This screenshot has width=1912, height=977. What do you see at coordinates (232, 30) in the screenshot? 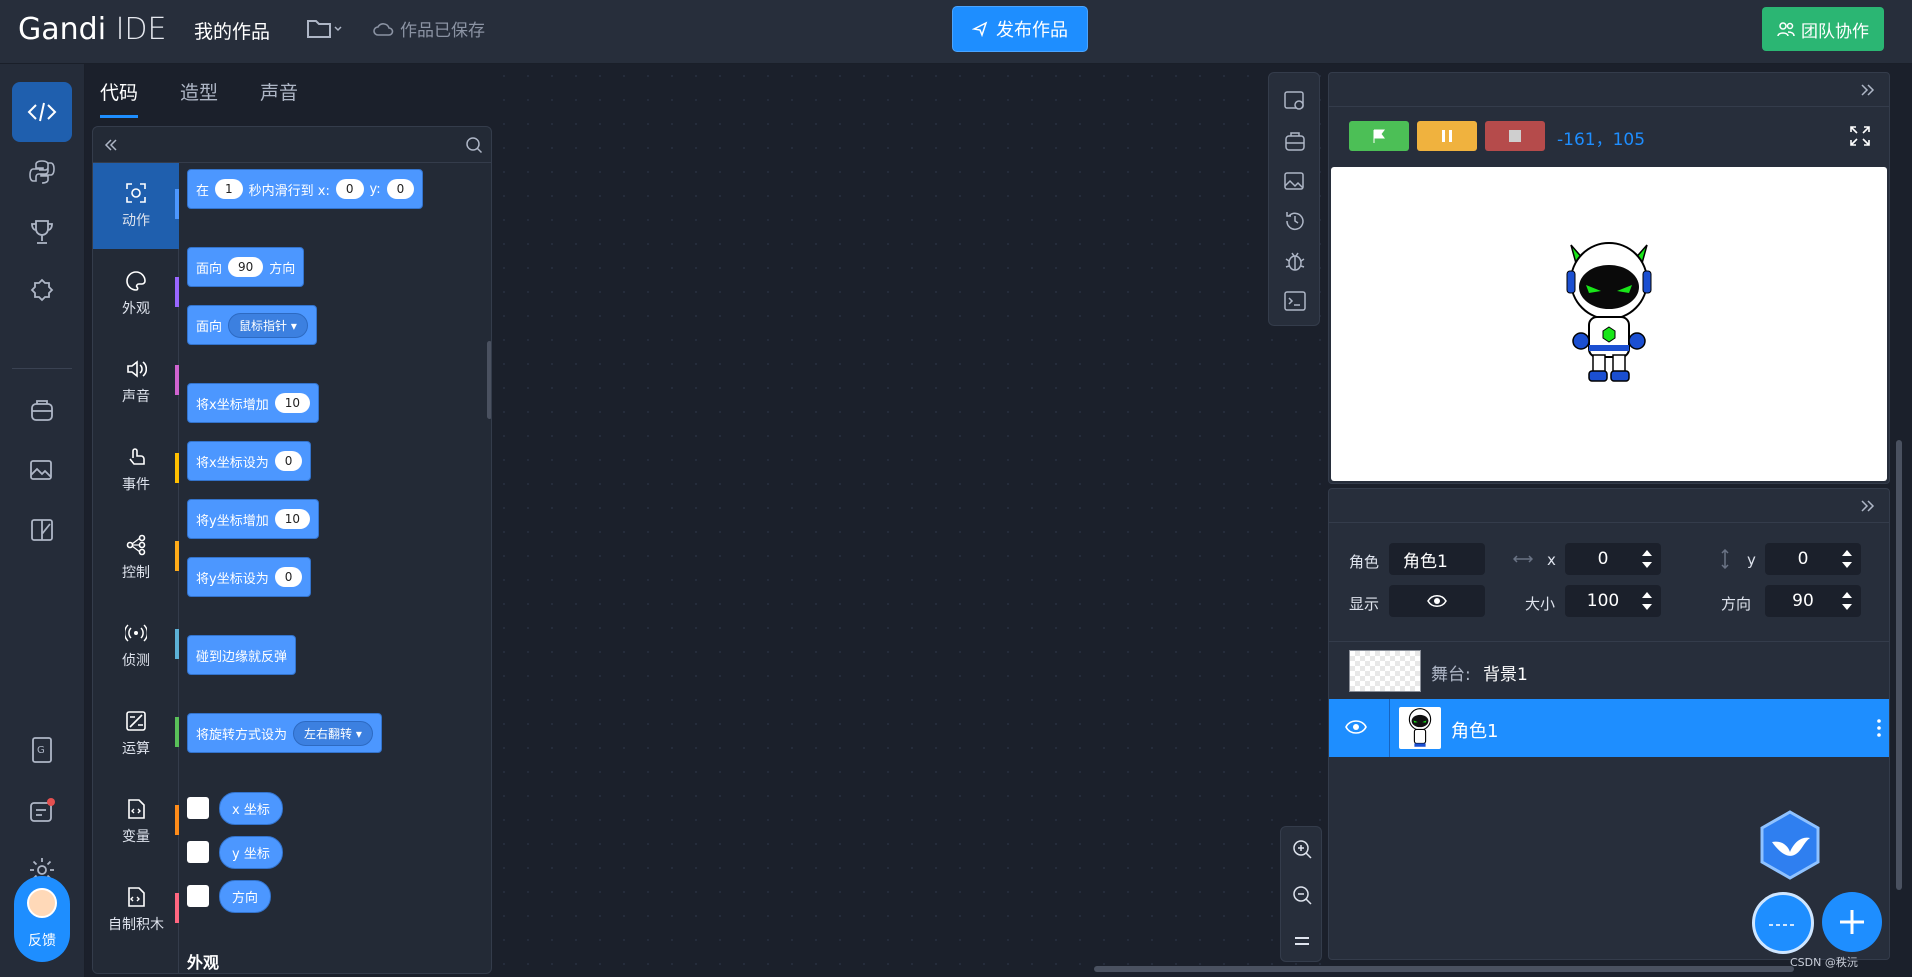
I see `project-title: 我的作品` at bounding box center [232, 30].